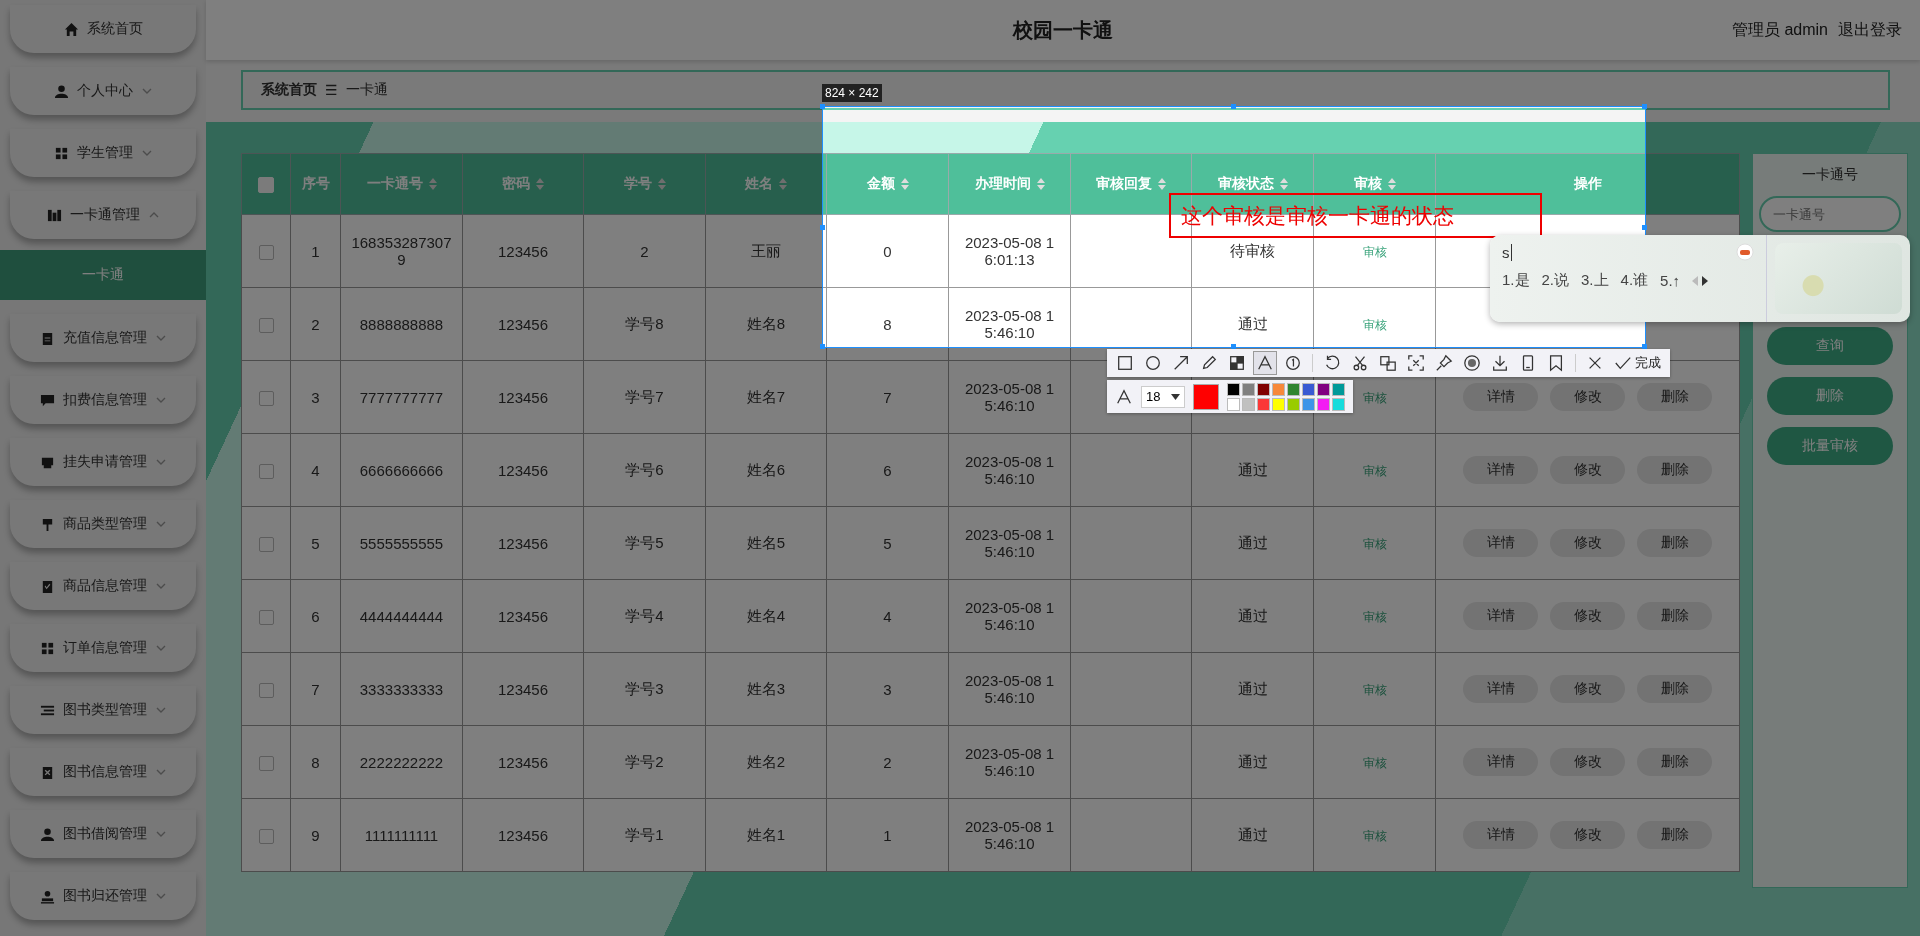 The width and height of the screenshot is (1920, 936). Describe the element at coordinates (852, 93) in the screenshot. I see `selection-size-label: 824 × 242` at that location.